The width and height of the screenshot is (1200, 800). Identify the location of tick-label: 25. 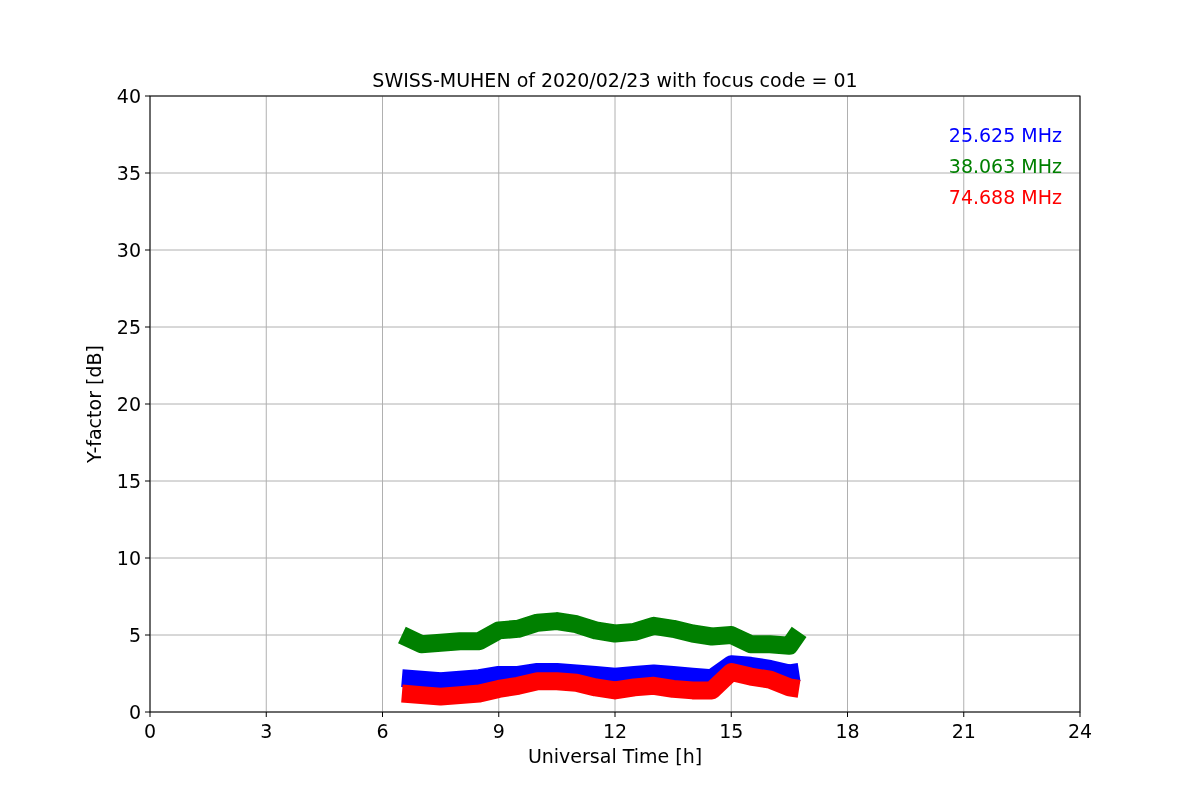
(128, 327).